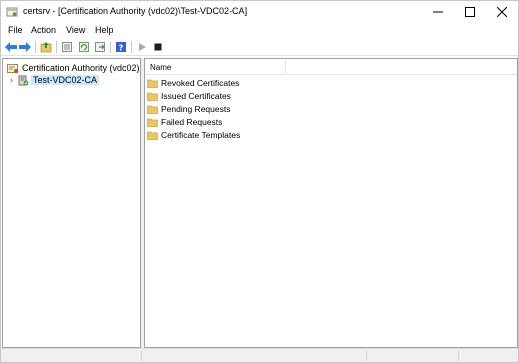 This screenshot has height=363, width=519. I want to click on help-icon: ?, so click(121, 47).